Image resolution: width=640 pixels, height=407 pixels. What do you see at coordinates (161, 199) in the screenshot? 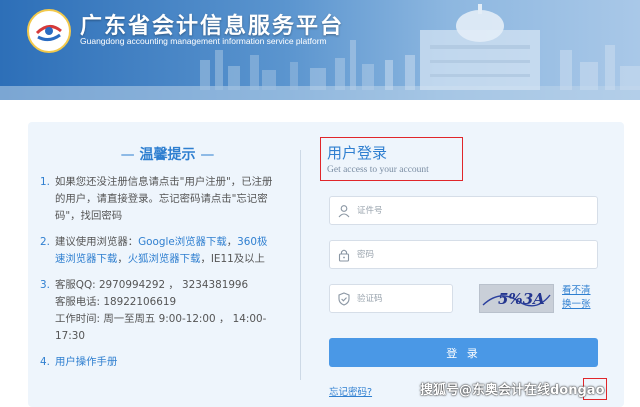
I see `tip-text-line: 的用户，请直接登录。忘记密码请点击"忘记密` at bounding box center [161, 199].